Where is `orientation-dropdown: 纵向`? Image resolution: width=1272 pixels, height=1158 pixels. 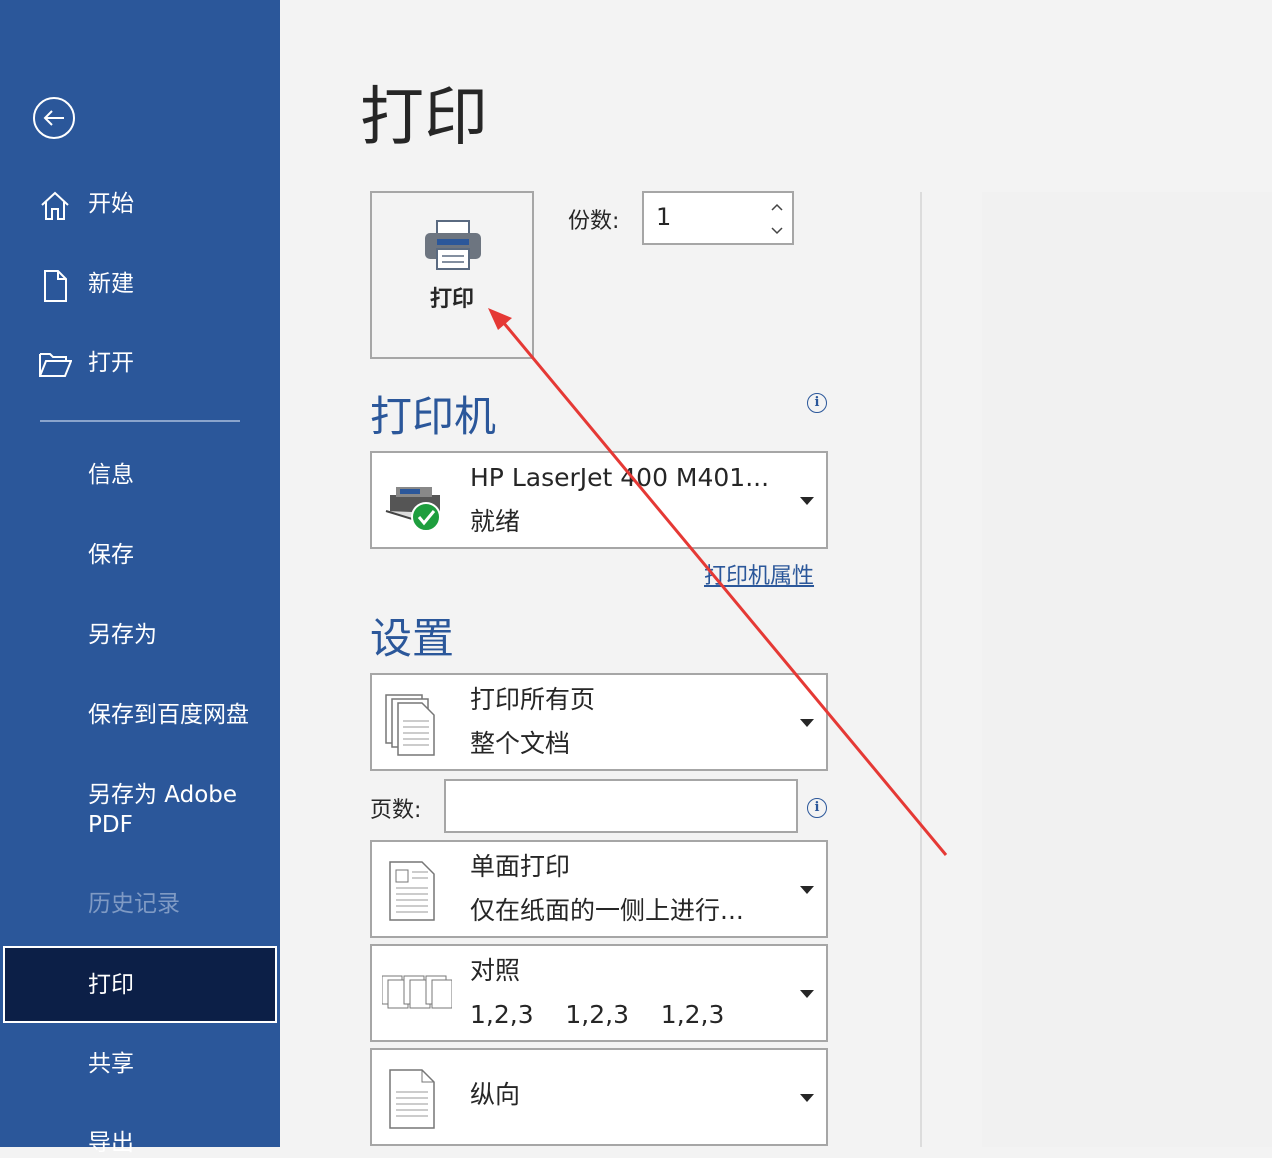
orientation-dropdown: 纵向 is located at coordinates (599, 1097).